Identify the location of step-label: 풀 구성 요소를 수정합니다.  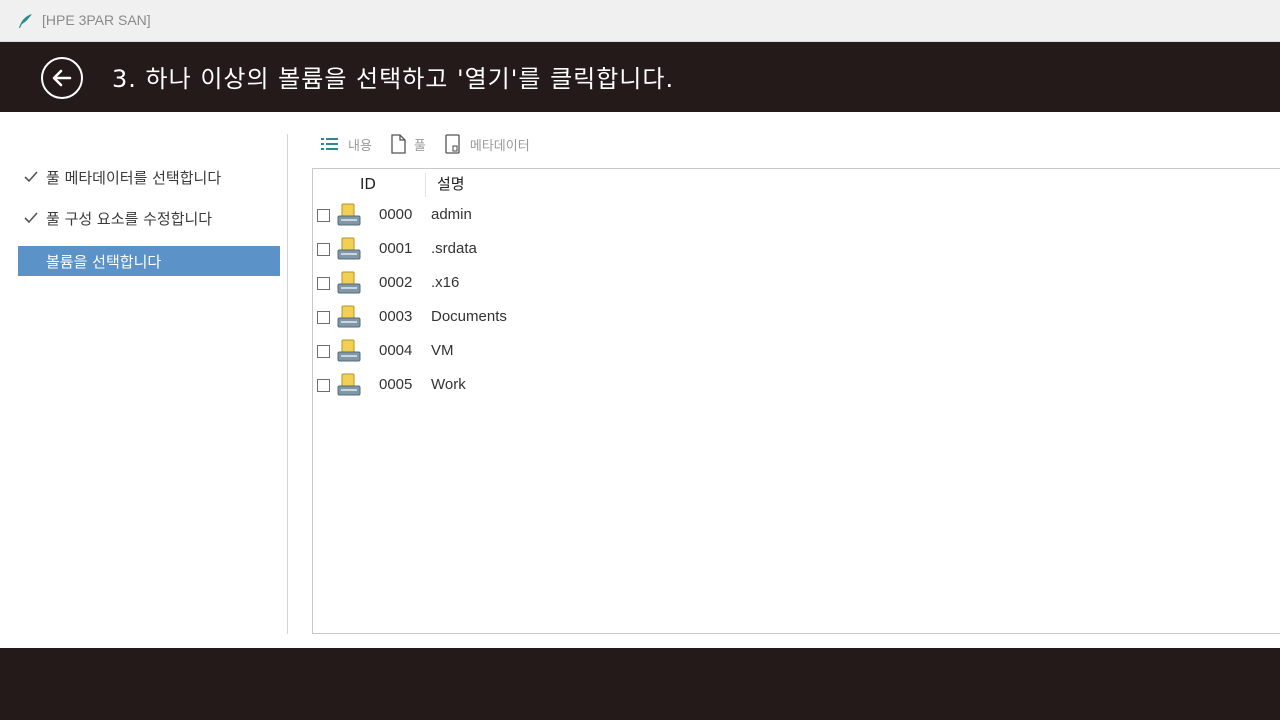
(129, 218).